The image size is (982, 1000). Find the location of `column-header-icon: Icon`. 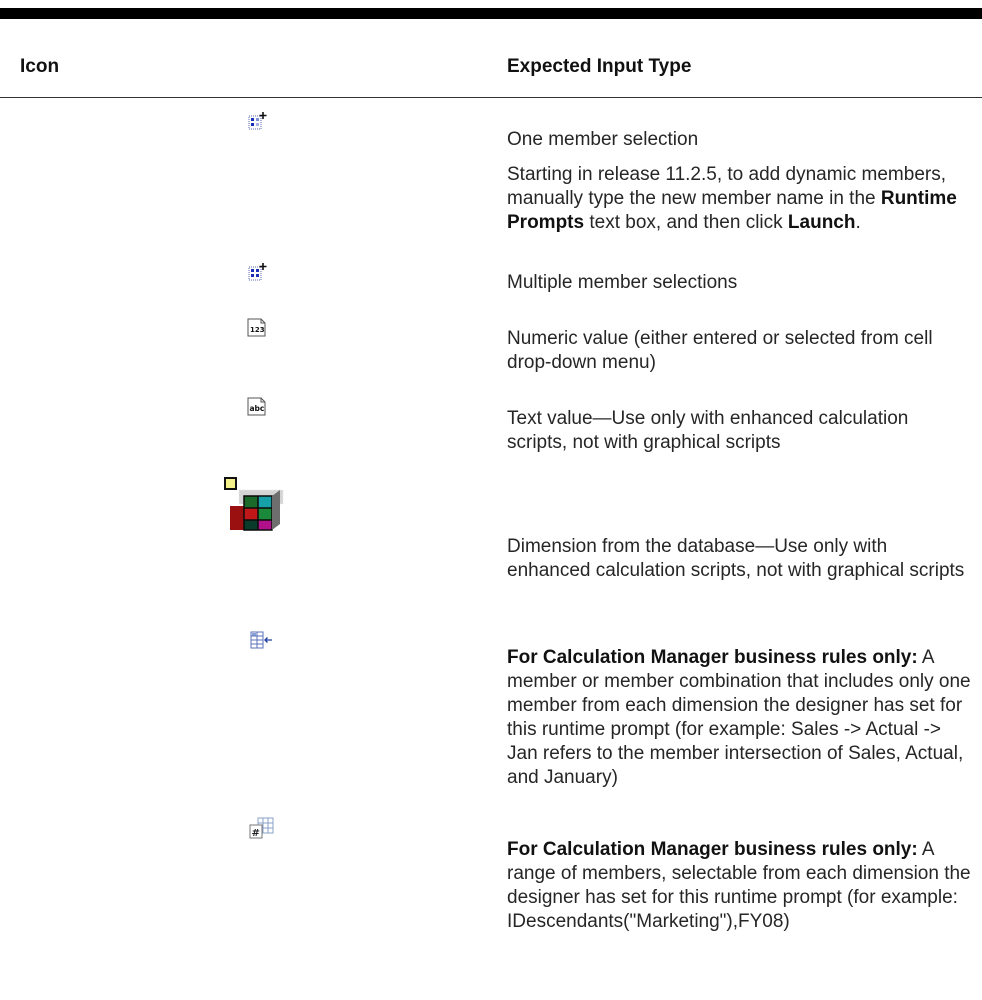

column-header-icon: Icon is located at coordinates (40, 66).